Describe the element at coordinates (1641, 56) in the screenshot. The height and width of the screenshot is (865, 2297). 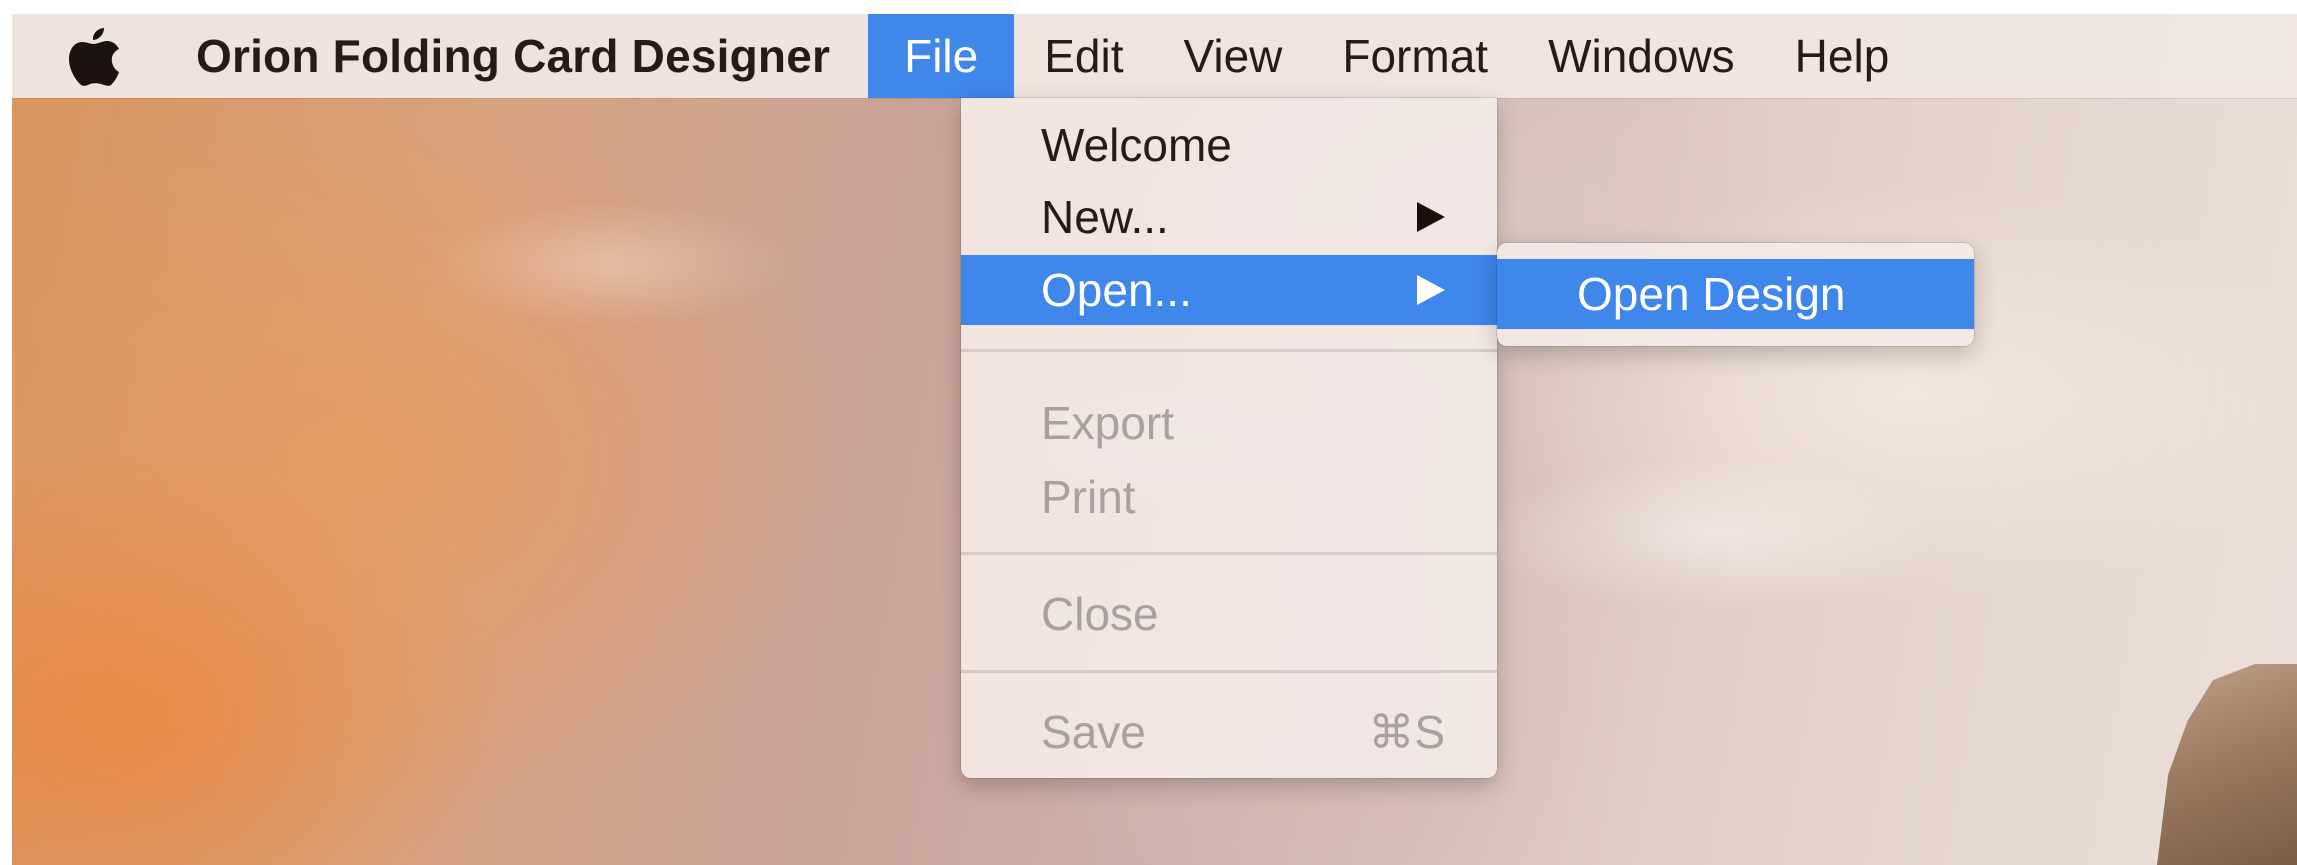
I see `menu-windows: Windows` at that location.